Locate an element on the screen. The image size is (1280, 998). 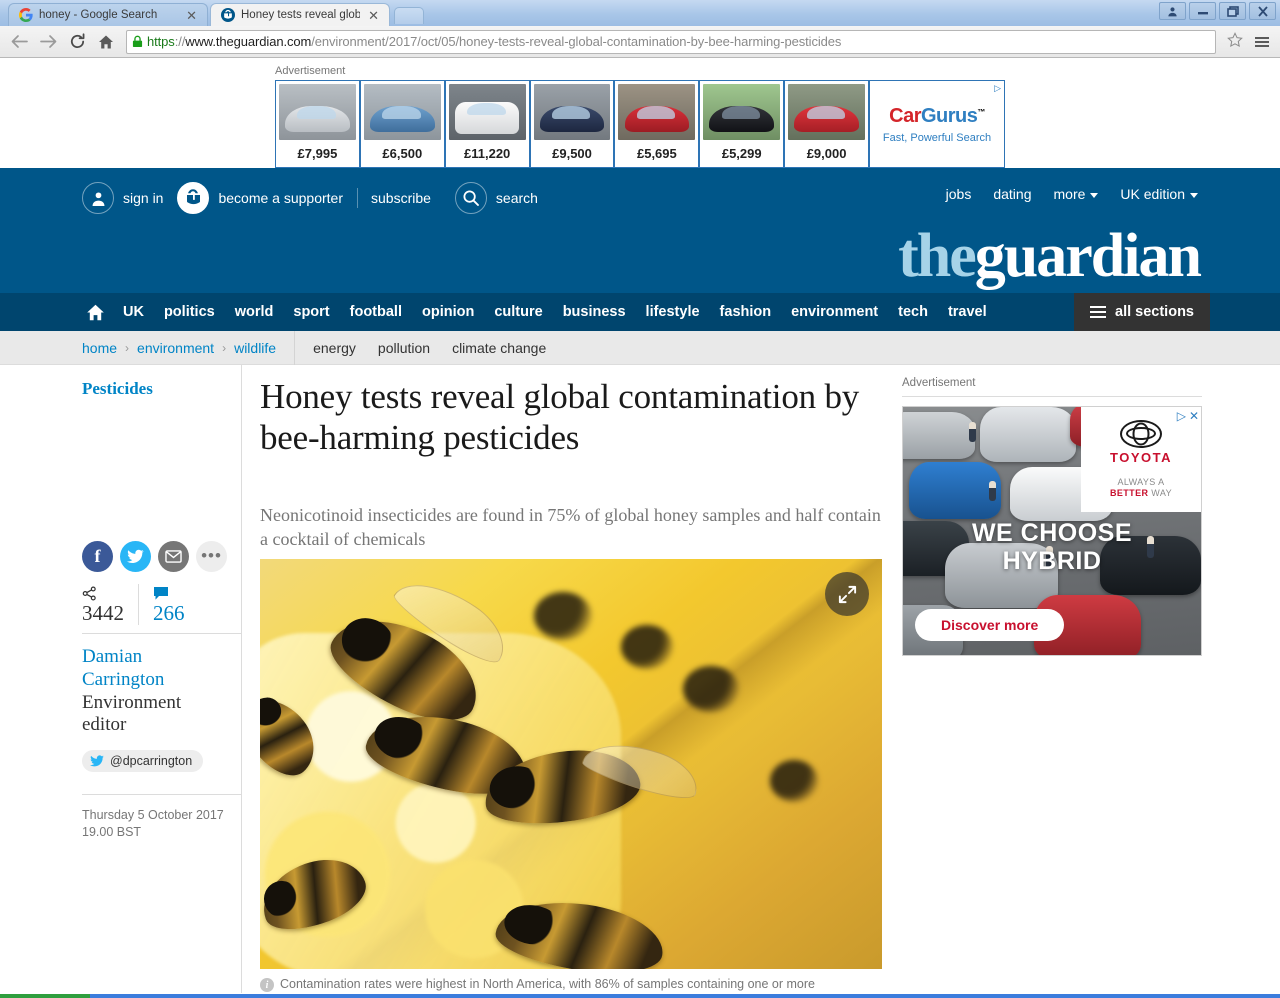
nav-item-fashion: fashion is located at coordinates (746, 312).